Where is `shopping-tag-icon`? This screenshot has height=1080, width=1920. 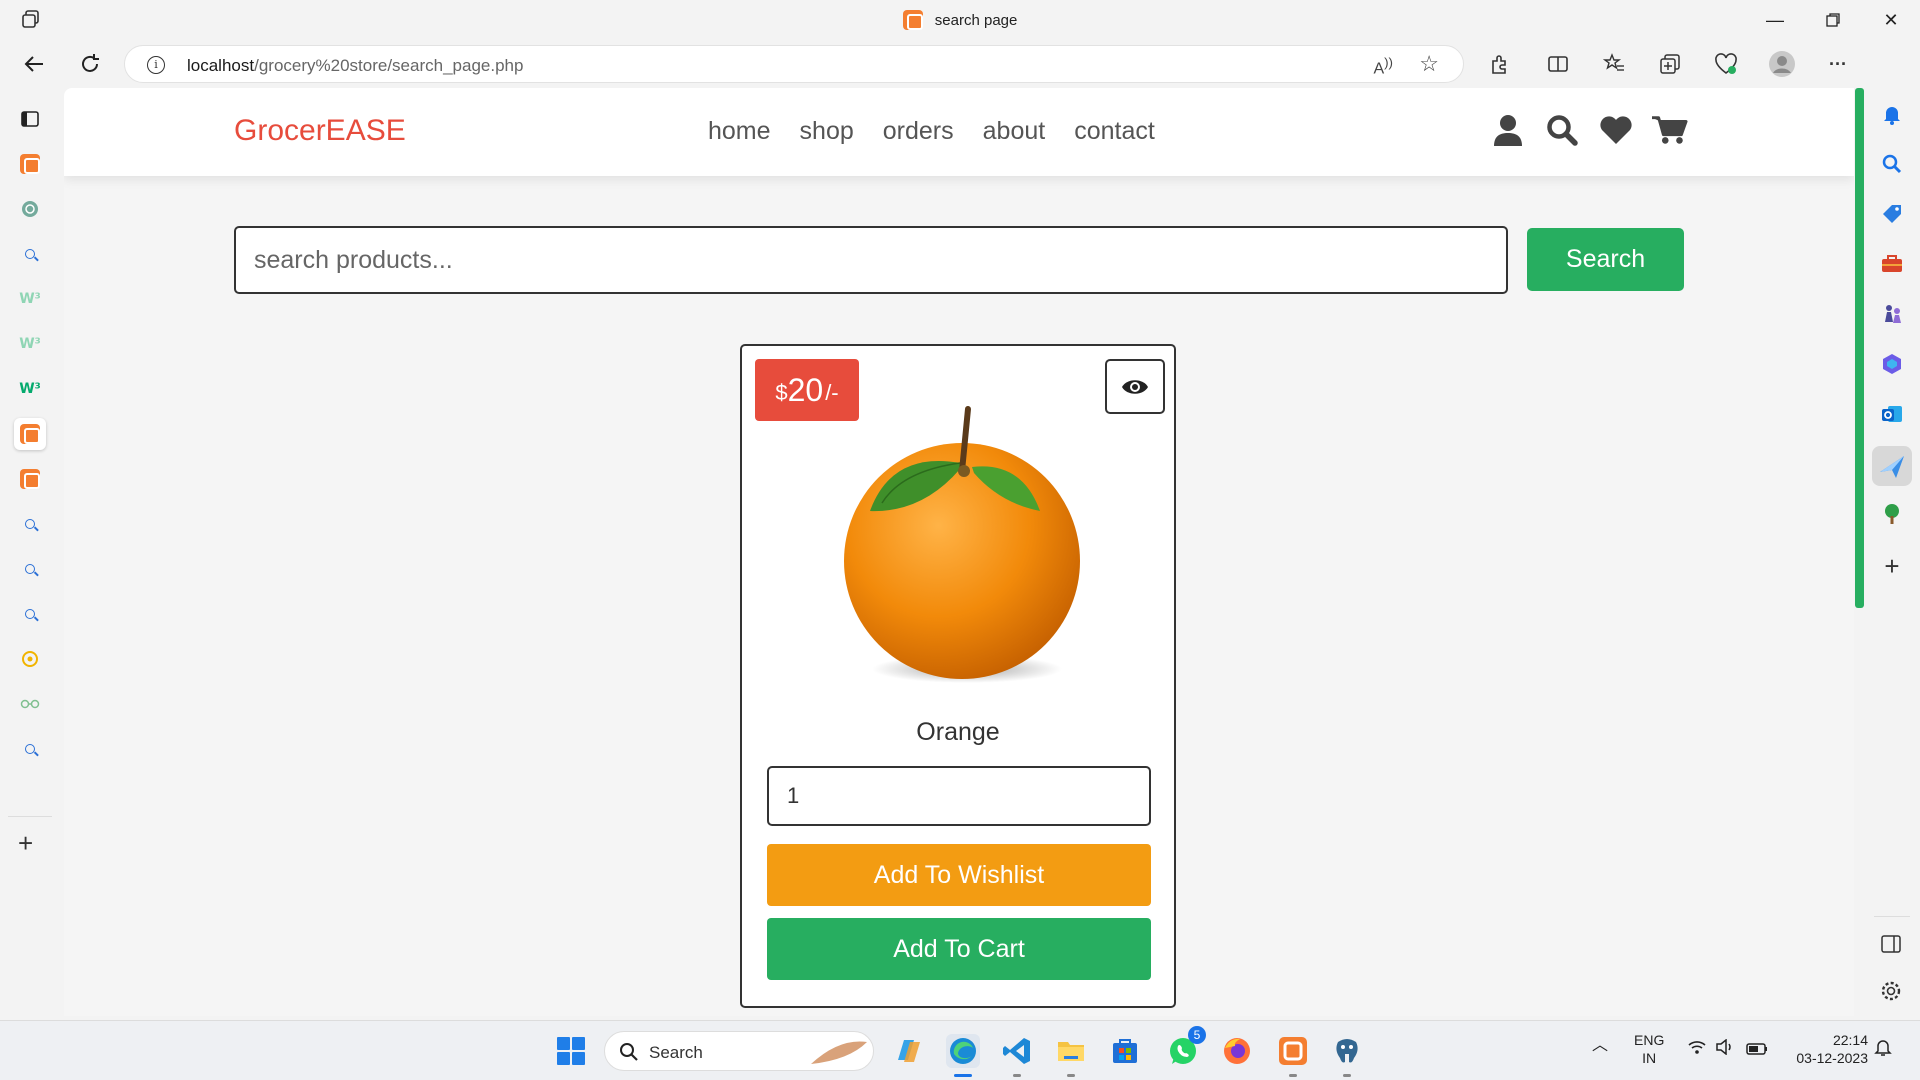 shopping-tag-icon is located at coordinates (1892, 214).